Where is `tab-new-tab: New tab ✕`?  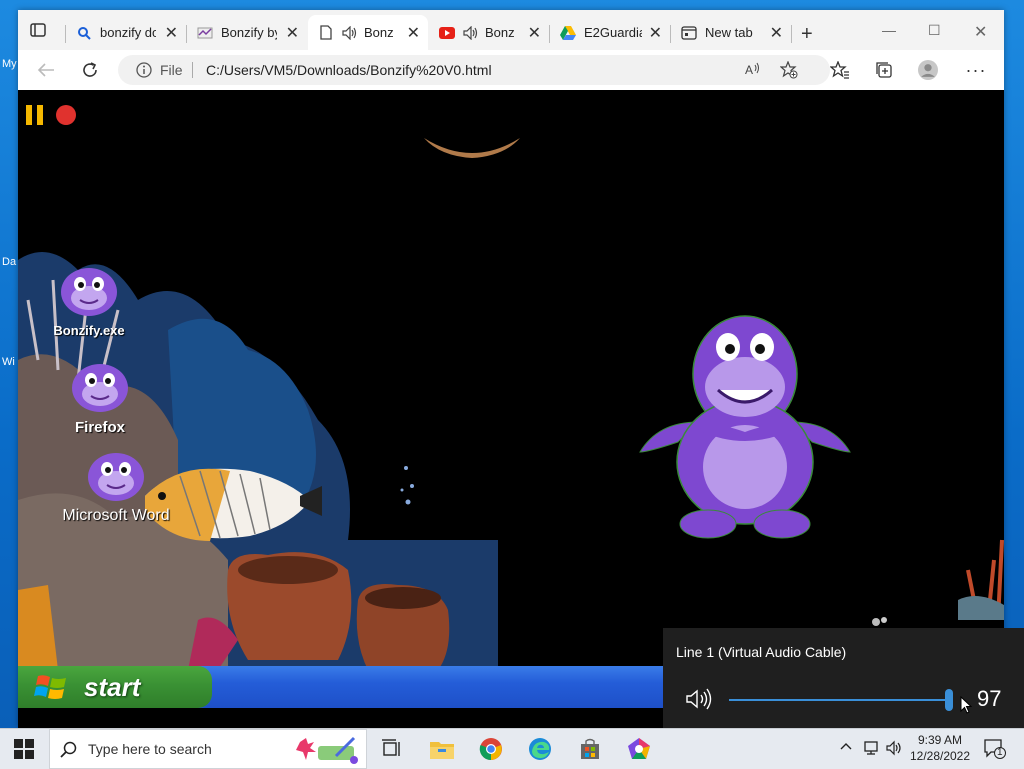
tab-new-tab: New tab ✕ is located at coordinates (731, 32).